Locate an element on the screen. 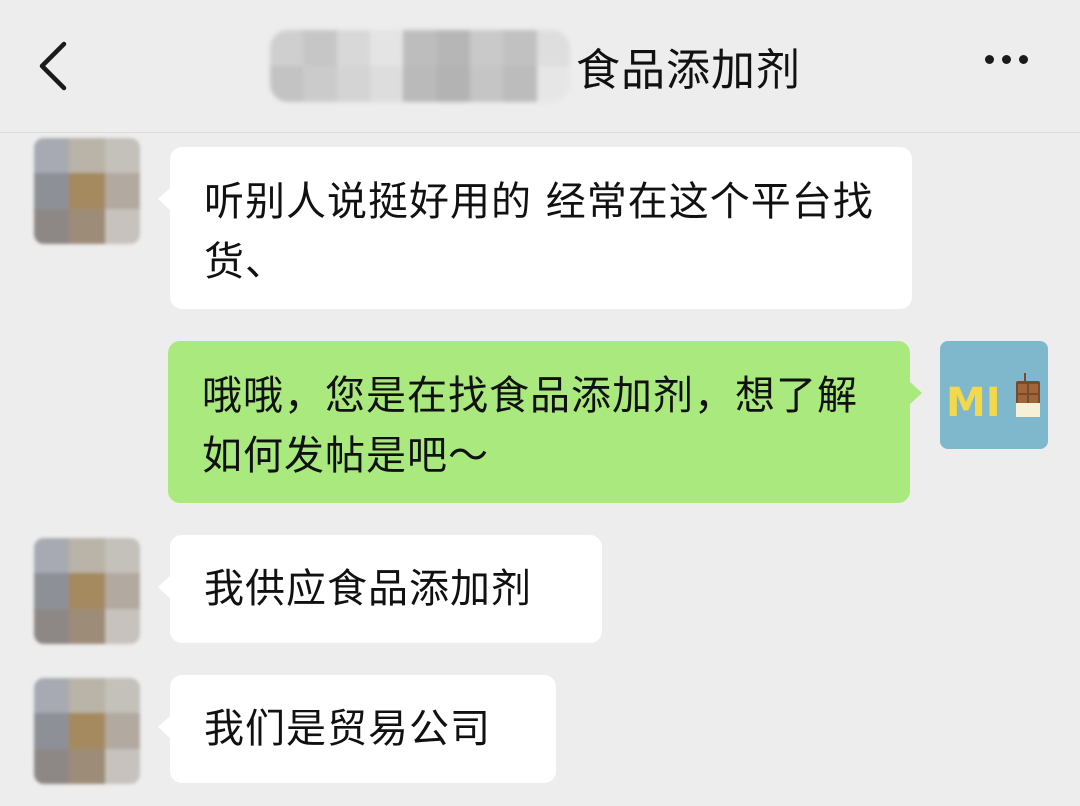 The image size is (1080, 806). message-bubble-incoming: 我供应食品添加剂 is located at coordinates (380, 589).